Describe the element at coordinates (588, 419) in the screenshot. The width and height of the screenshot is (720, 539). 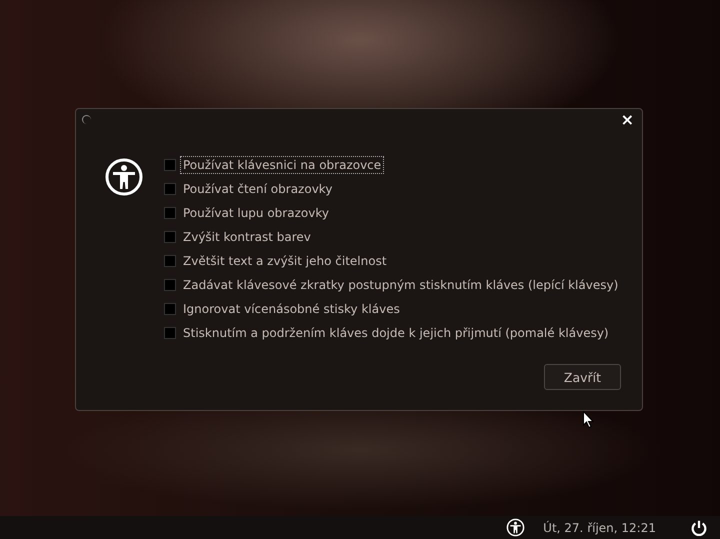
I see `mouse-pointer-icon` at that location.